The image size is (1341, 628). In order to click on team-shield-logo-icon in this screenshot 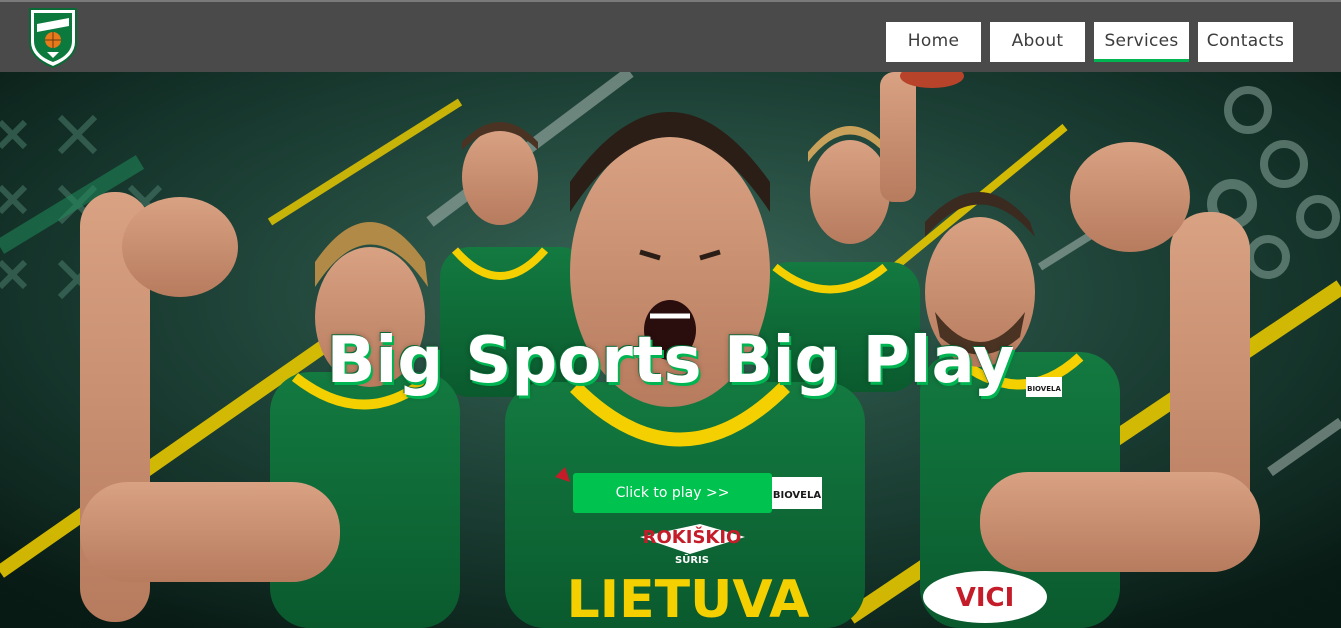, I will do `click(53, 37)`.